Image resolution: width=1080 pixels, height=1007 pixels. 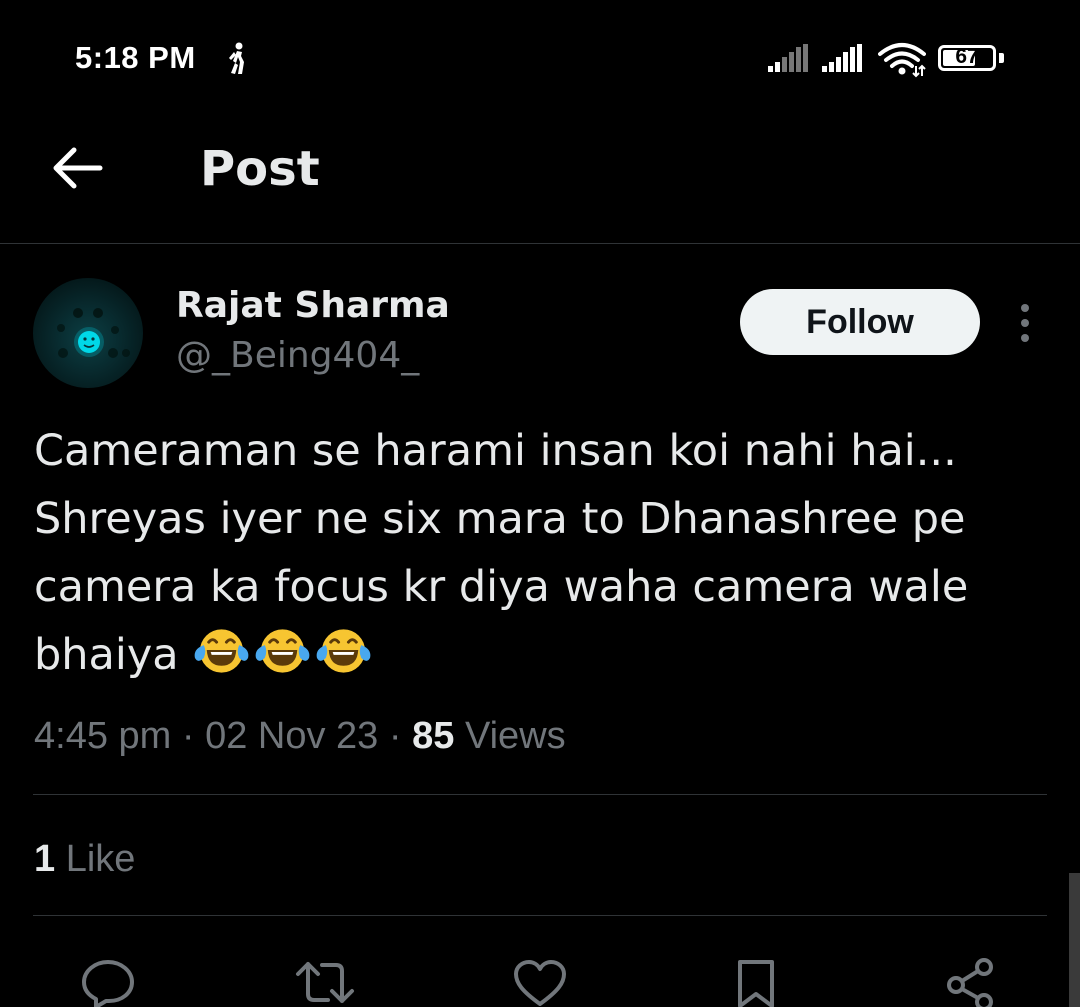 I want to click on views-label: Views, so click(x=515, y=736).